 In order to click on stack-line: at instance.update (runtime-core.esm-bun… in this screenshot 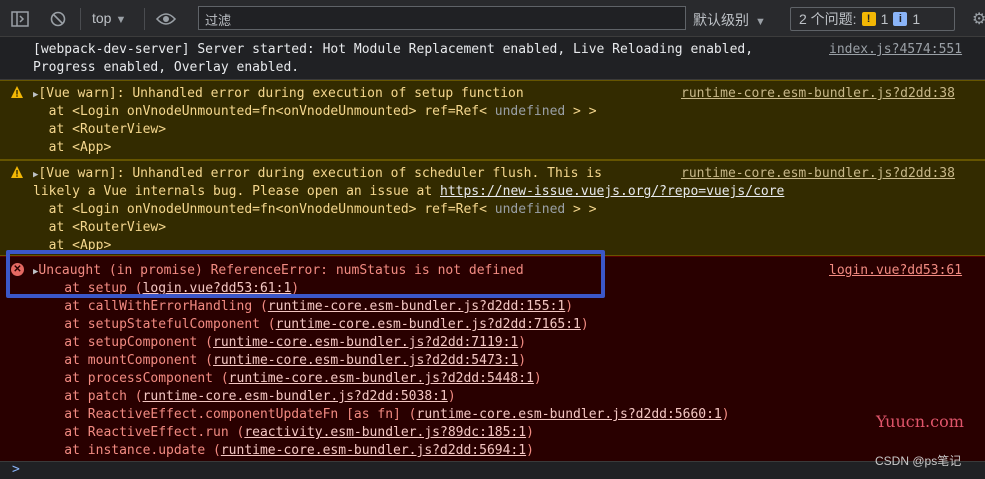, I will do `click(283, 451)`.